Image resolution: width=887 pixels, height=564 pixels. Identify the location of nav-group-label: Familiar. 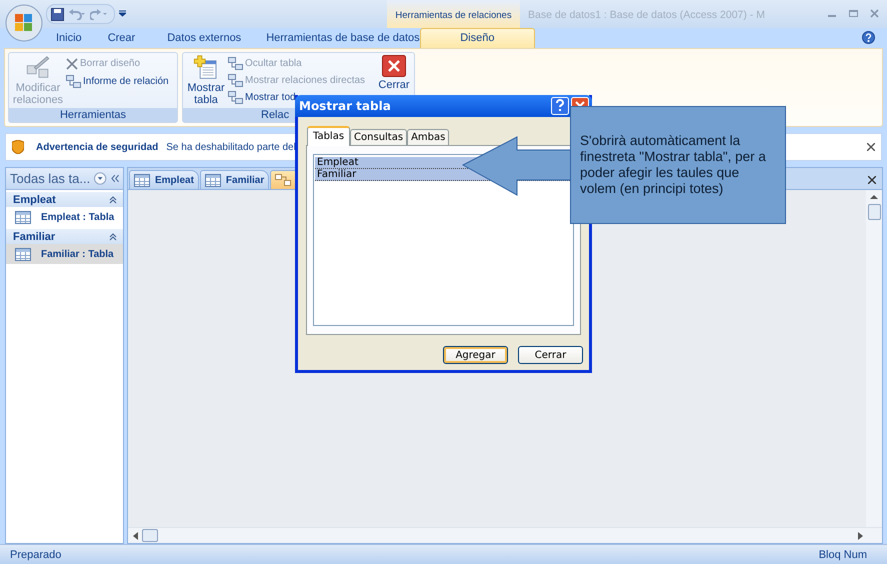
(34, 236).